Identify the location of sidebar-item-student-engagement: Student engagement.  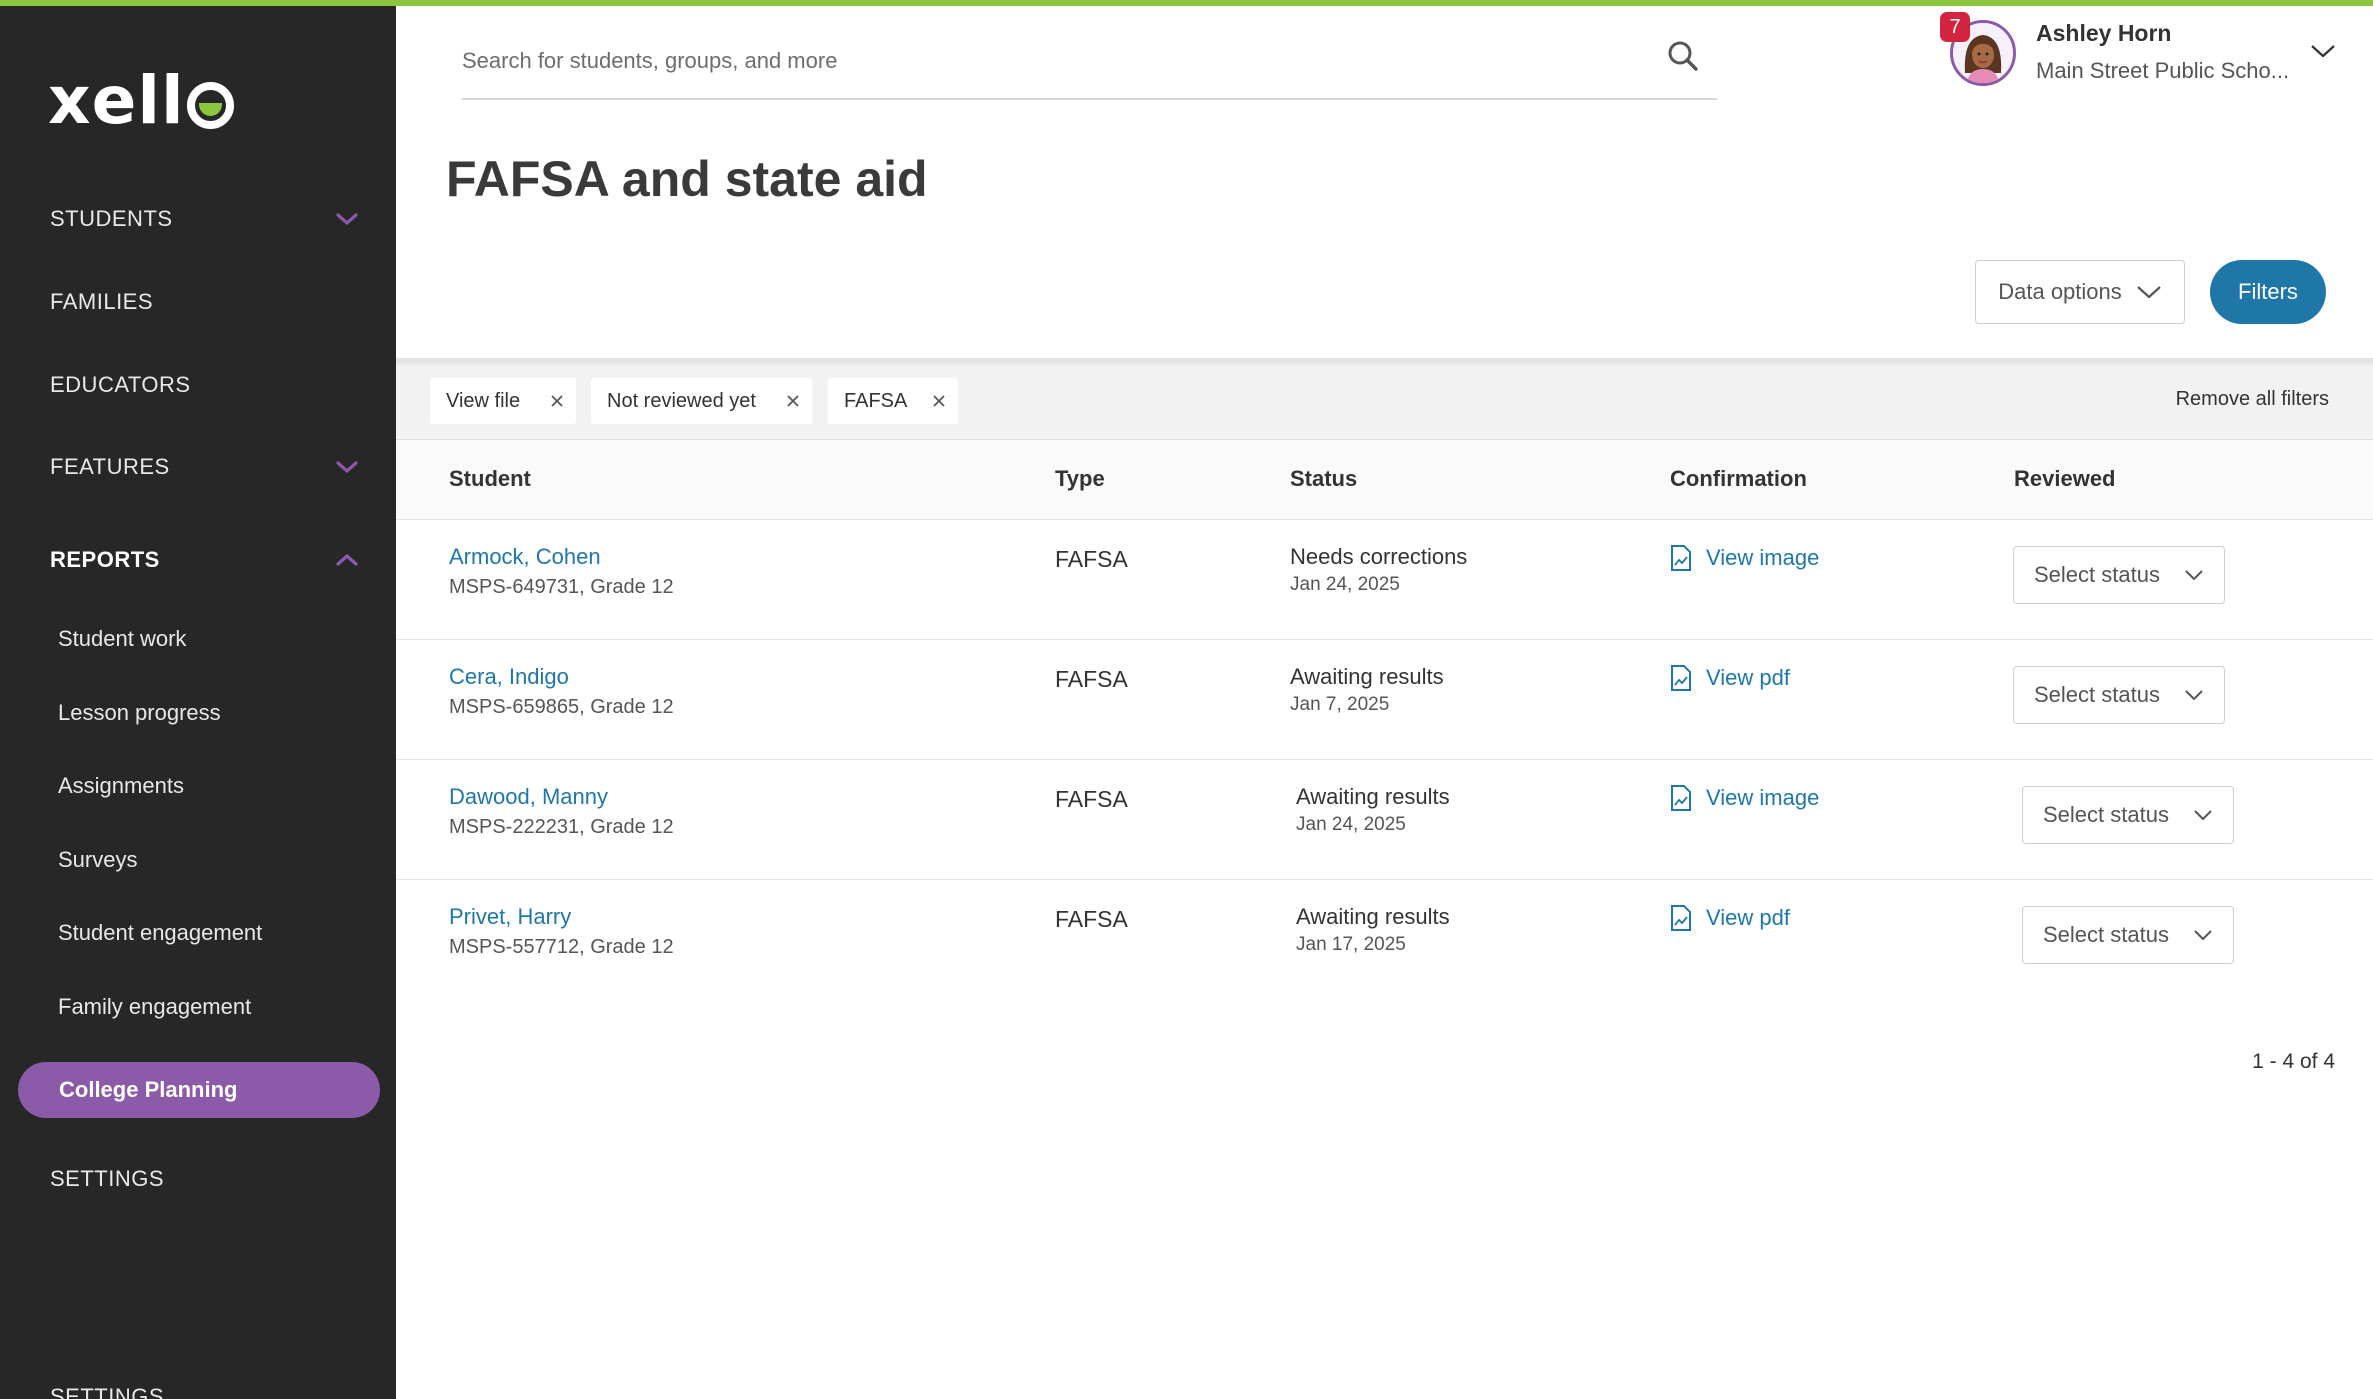
(160, 933).